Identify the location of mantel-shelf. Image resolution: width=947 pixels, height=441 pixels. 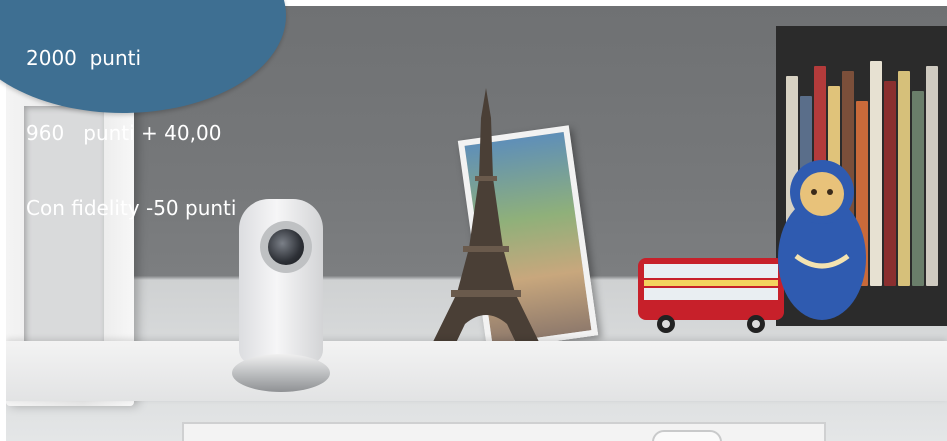
(476, 371).